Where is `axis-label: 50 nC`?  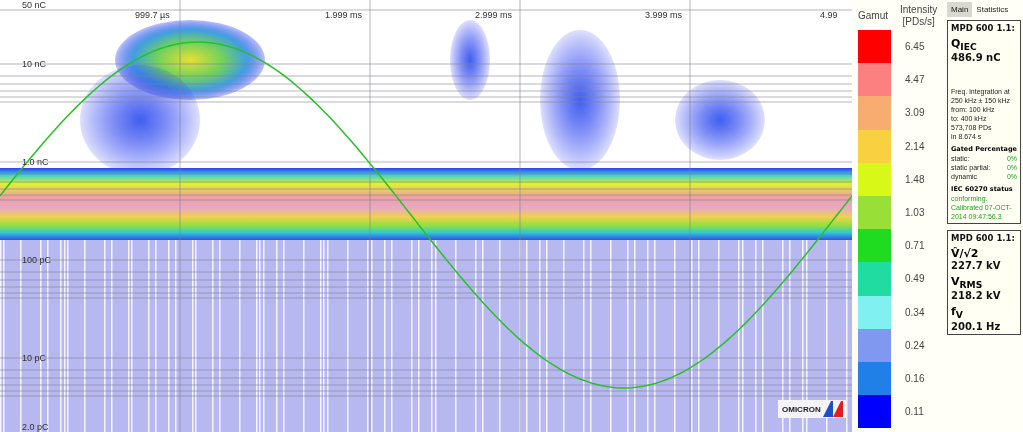
axis-label: 50 nC is located at coordinates (34, 5).